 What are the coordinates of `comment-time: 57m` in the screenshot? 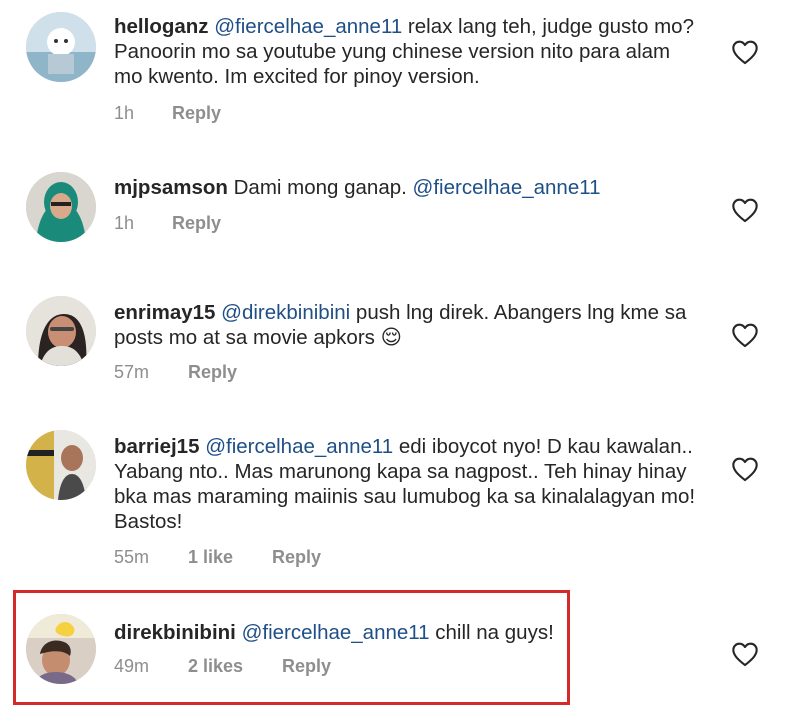 It's located at (132, 372).